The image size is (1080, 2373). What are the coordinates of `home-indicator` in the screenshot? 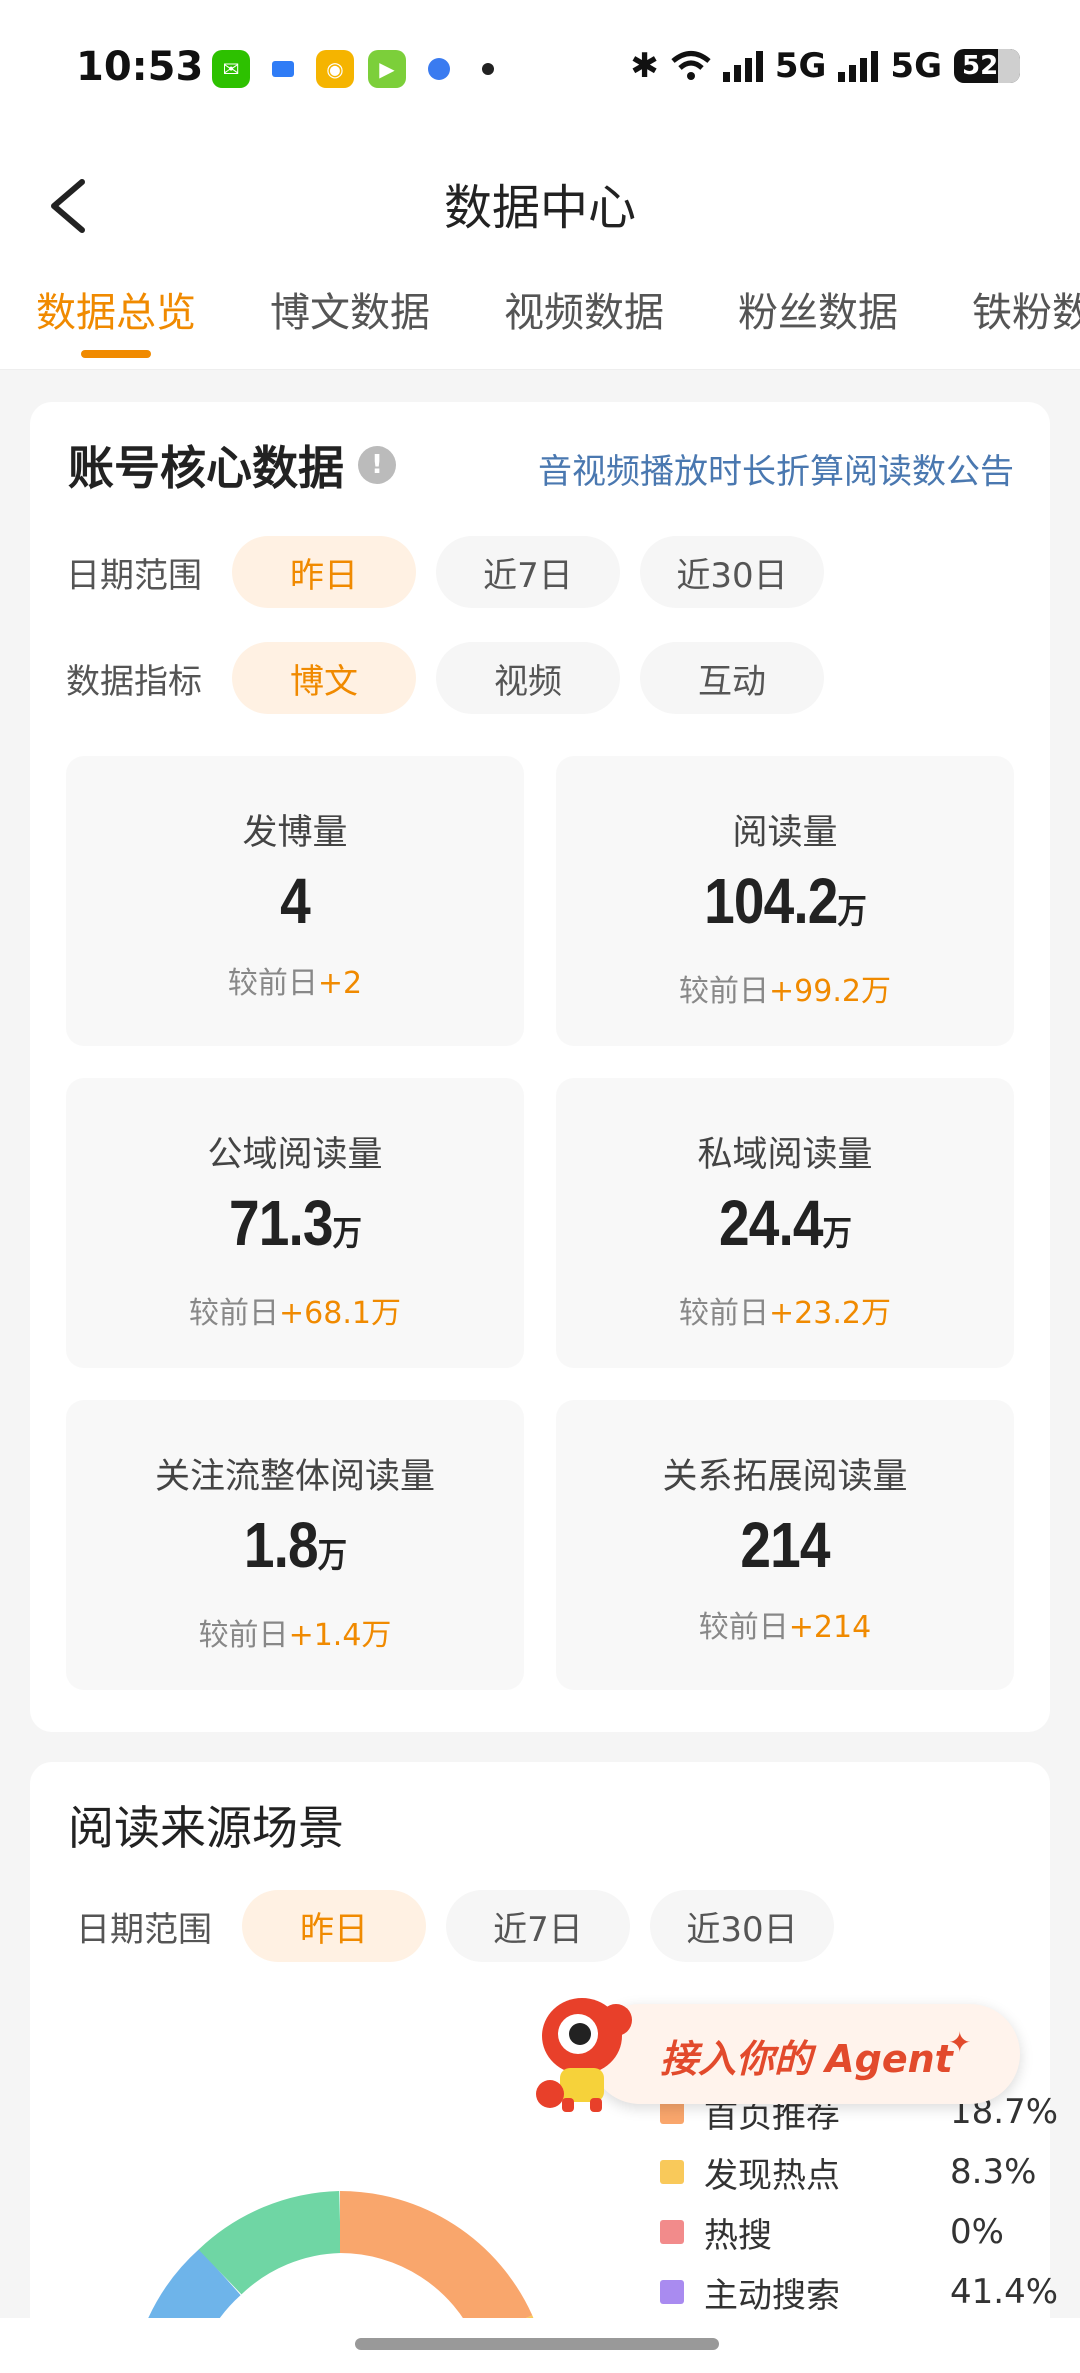 It's located at (537, 2344).